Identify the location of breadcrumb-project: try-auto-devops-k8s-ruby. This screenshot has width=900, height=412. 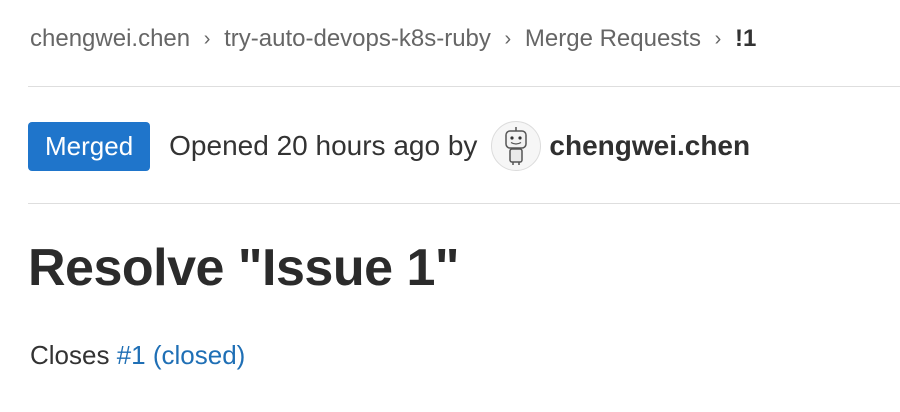
(357, 39).